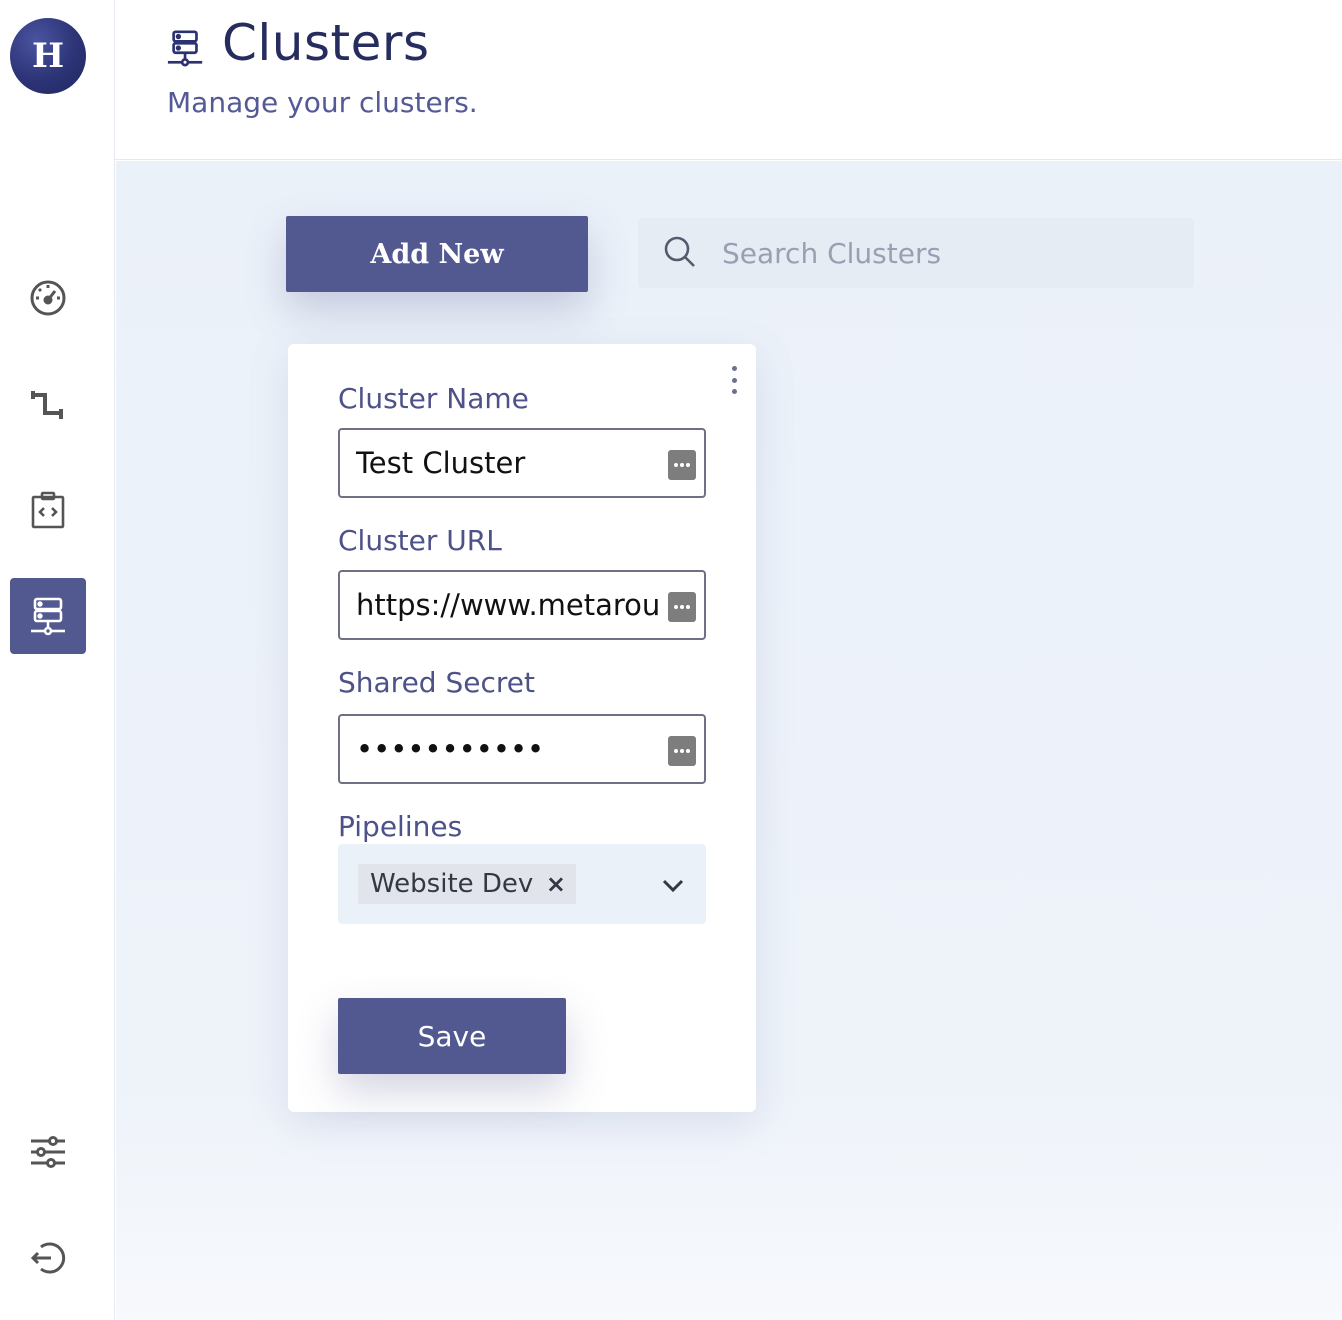 This screenshot has height=1320, width=1342. I want to click on shared-secret-input, so click(522, 749).